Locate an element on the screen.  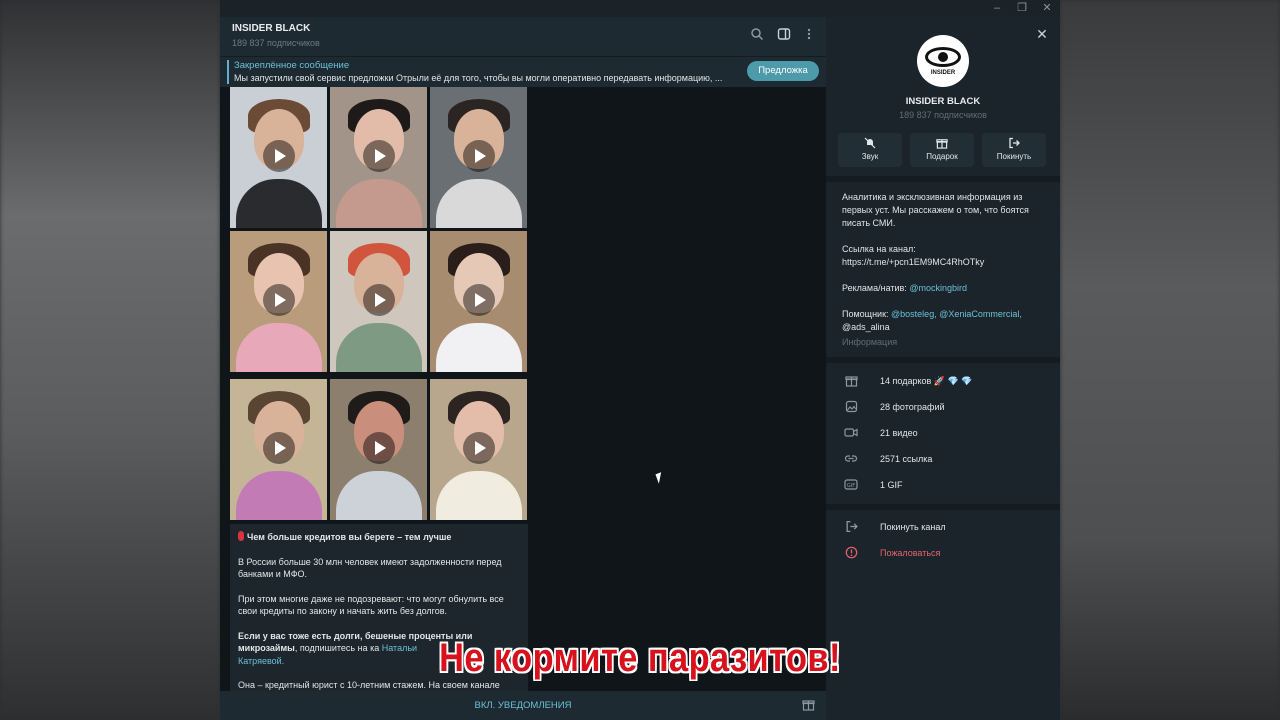
video-caption: Не кормите паразитов! is located at coordinates (640, 658).